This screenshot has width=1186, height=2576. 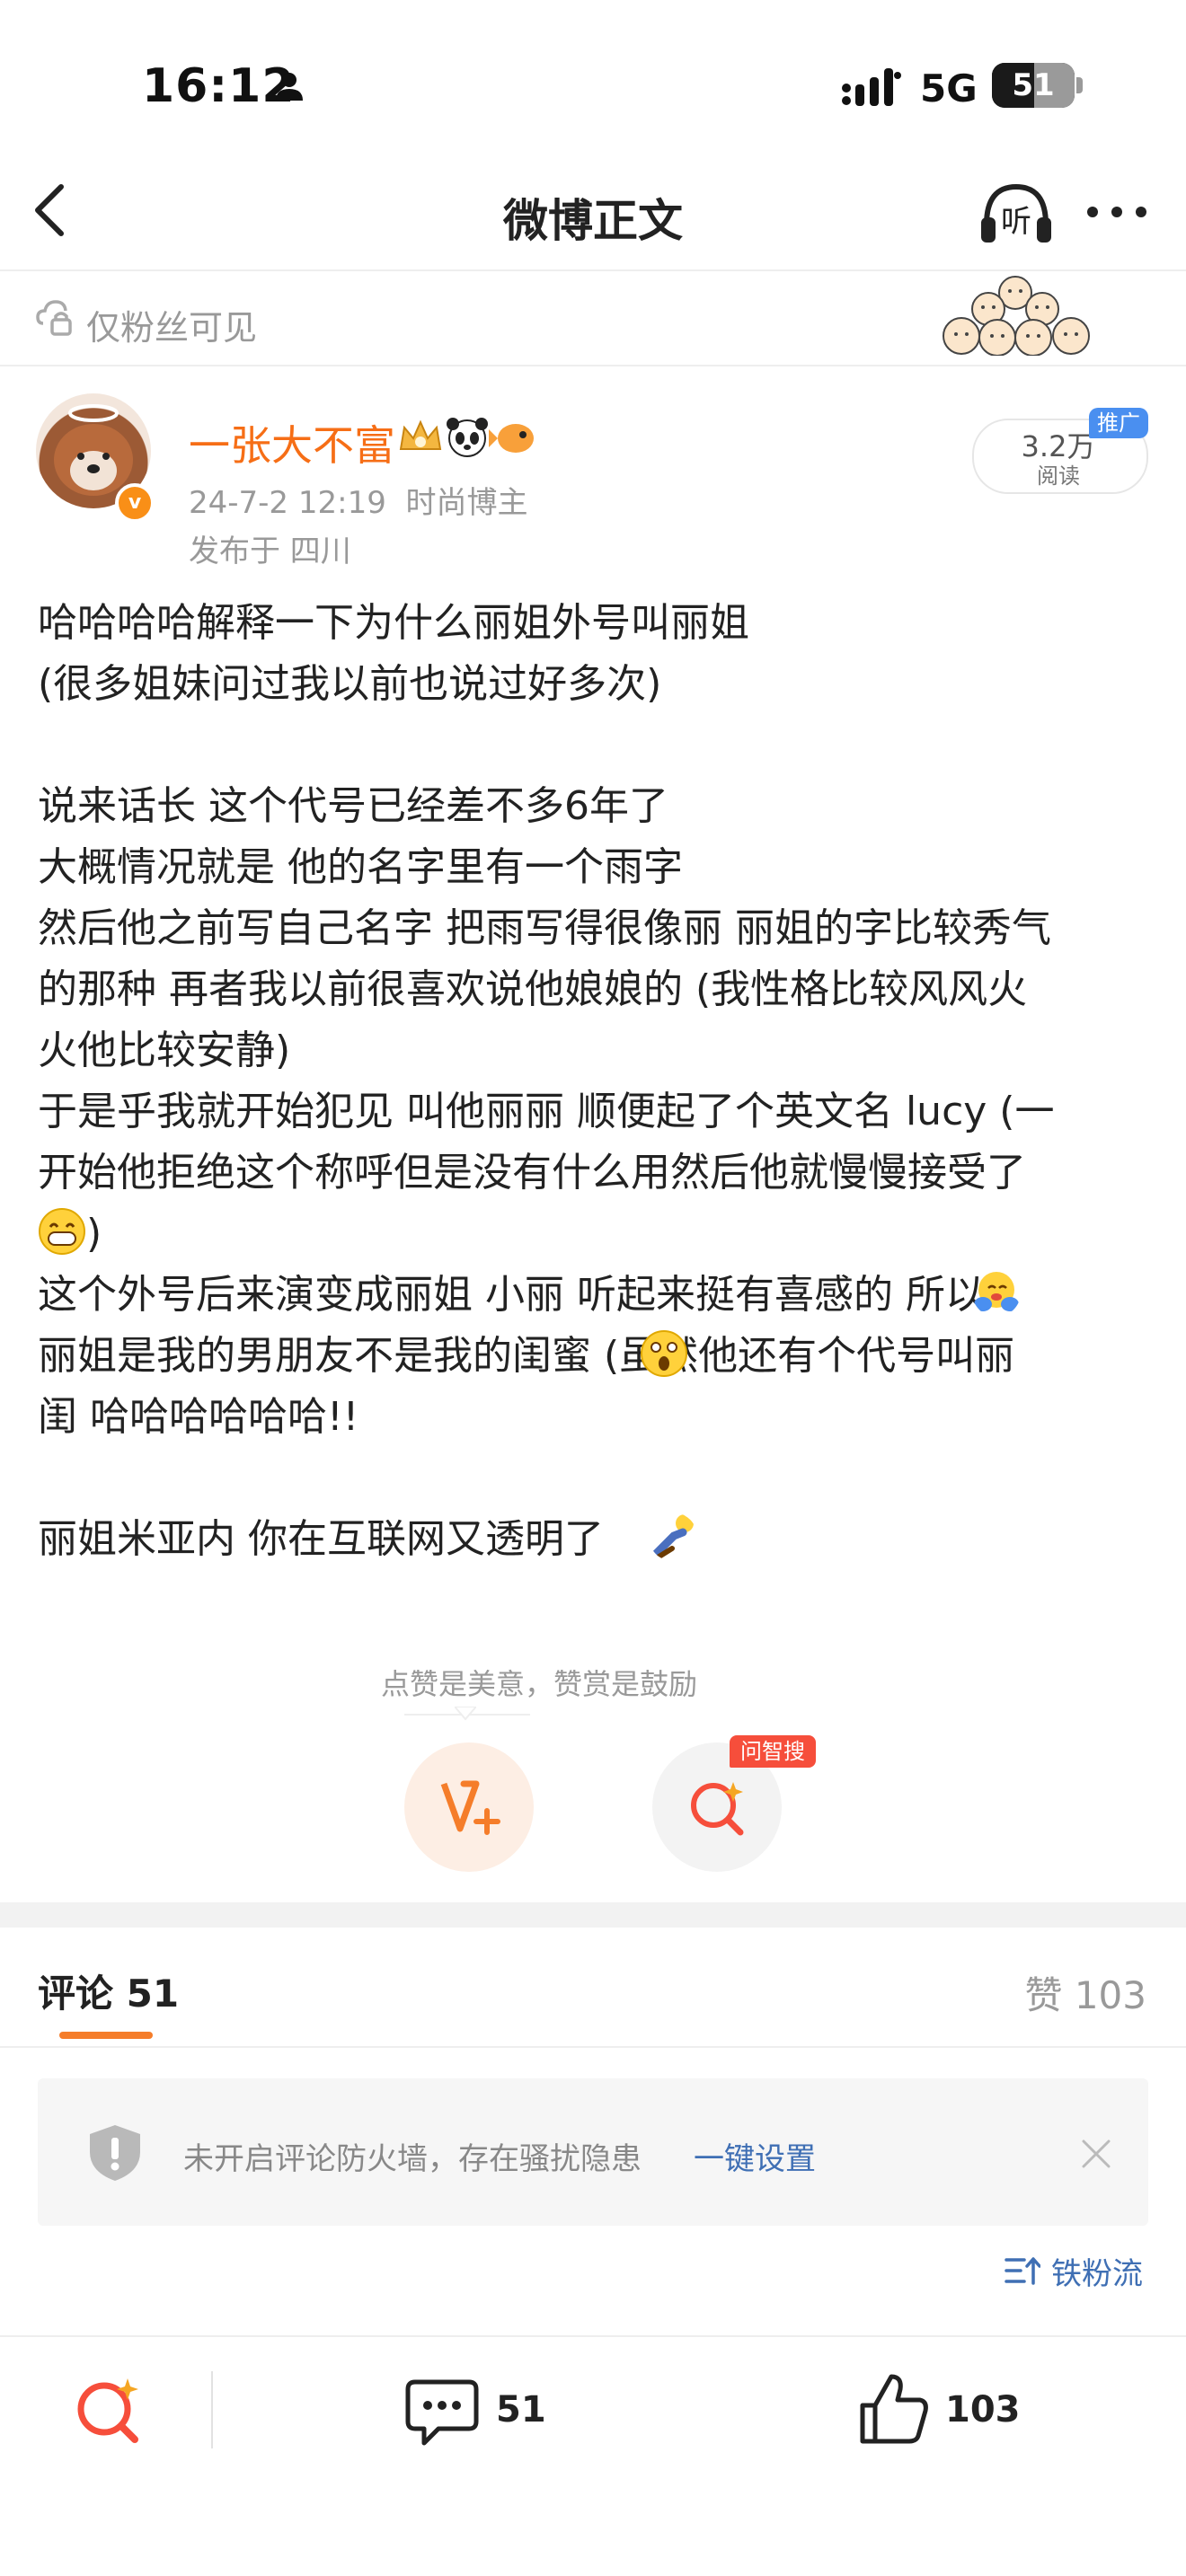 What do you see at coordinates (593, 270) in the screenshot?
I see `nav-divider` at bounding box center [593, 270].